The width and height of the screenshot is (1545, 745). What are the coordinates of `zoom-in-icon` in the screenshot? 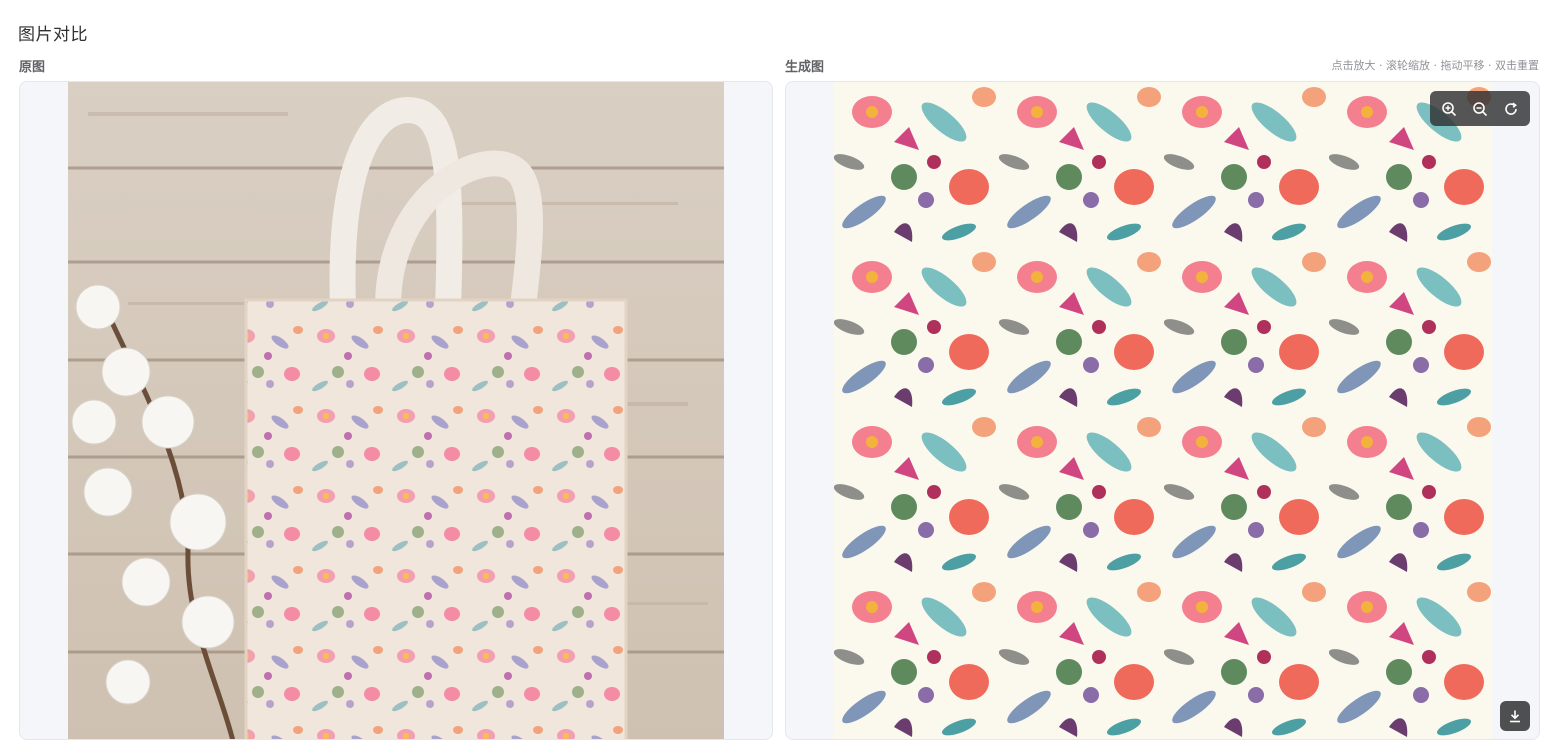 It's located at (1449, 109).